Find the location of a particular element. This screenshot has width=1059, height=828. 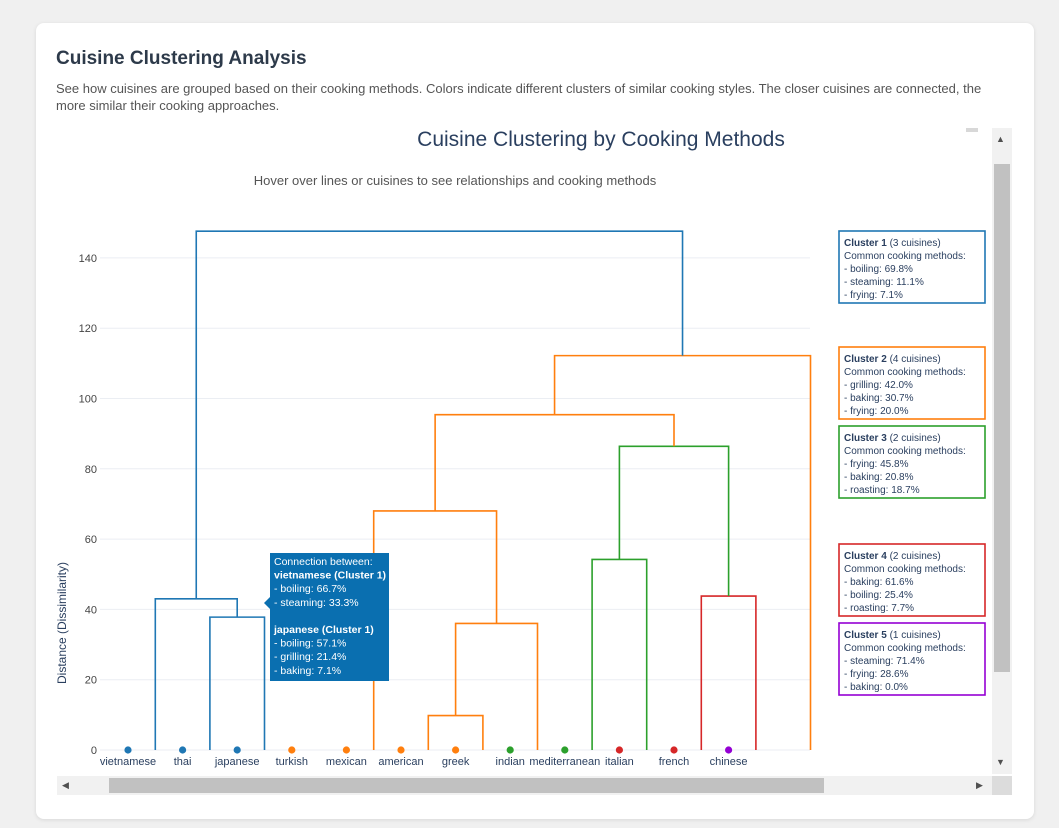

scroll-up-icon: ▲ is located at coordinates (1000, 139).